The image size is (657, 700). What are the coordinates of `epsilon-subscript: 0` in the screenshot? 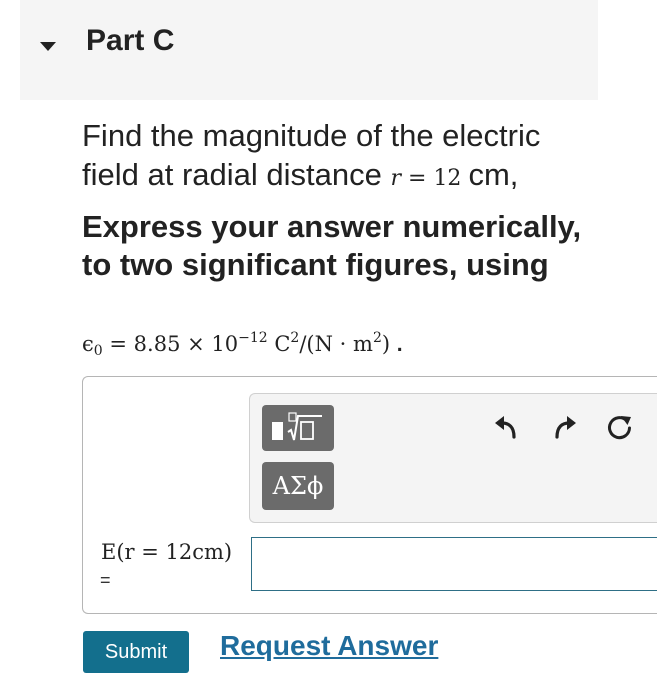 It's located at (98, 351).